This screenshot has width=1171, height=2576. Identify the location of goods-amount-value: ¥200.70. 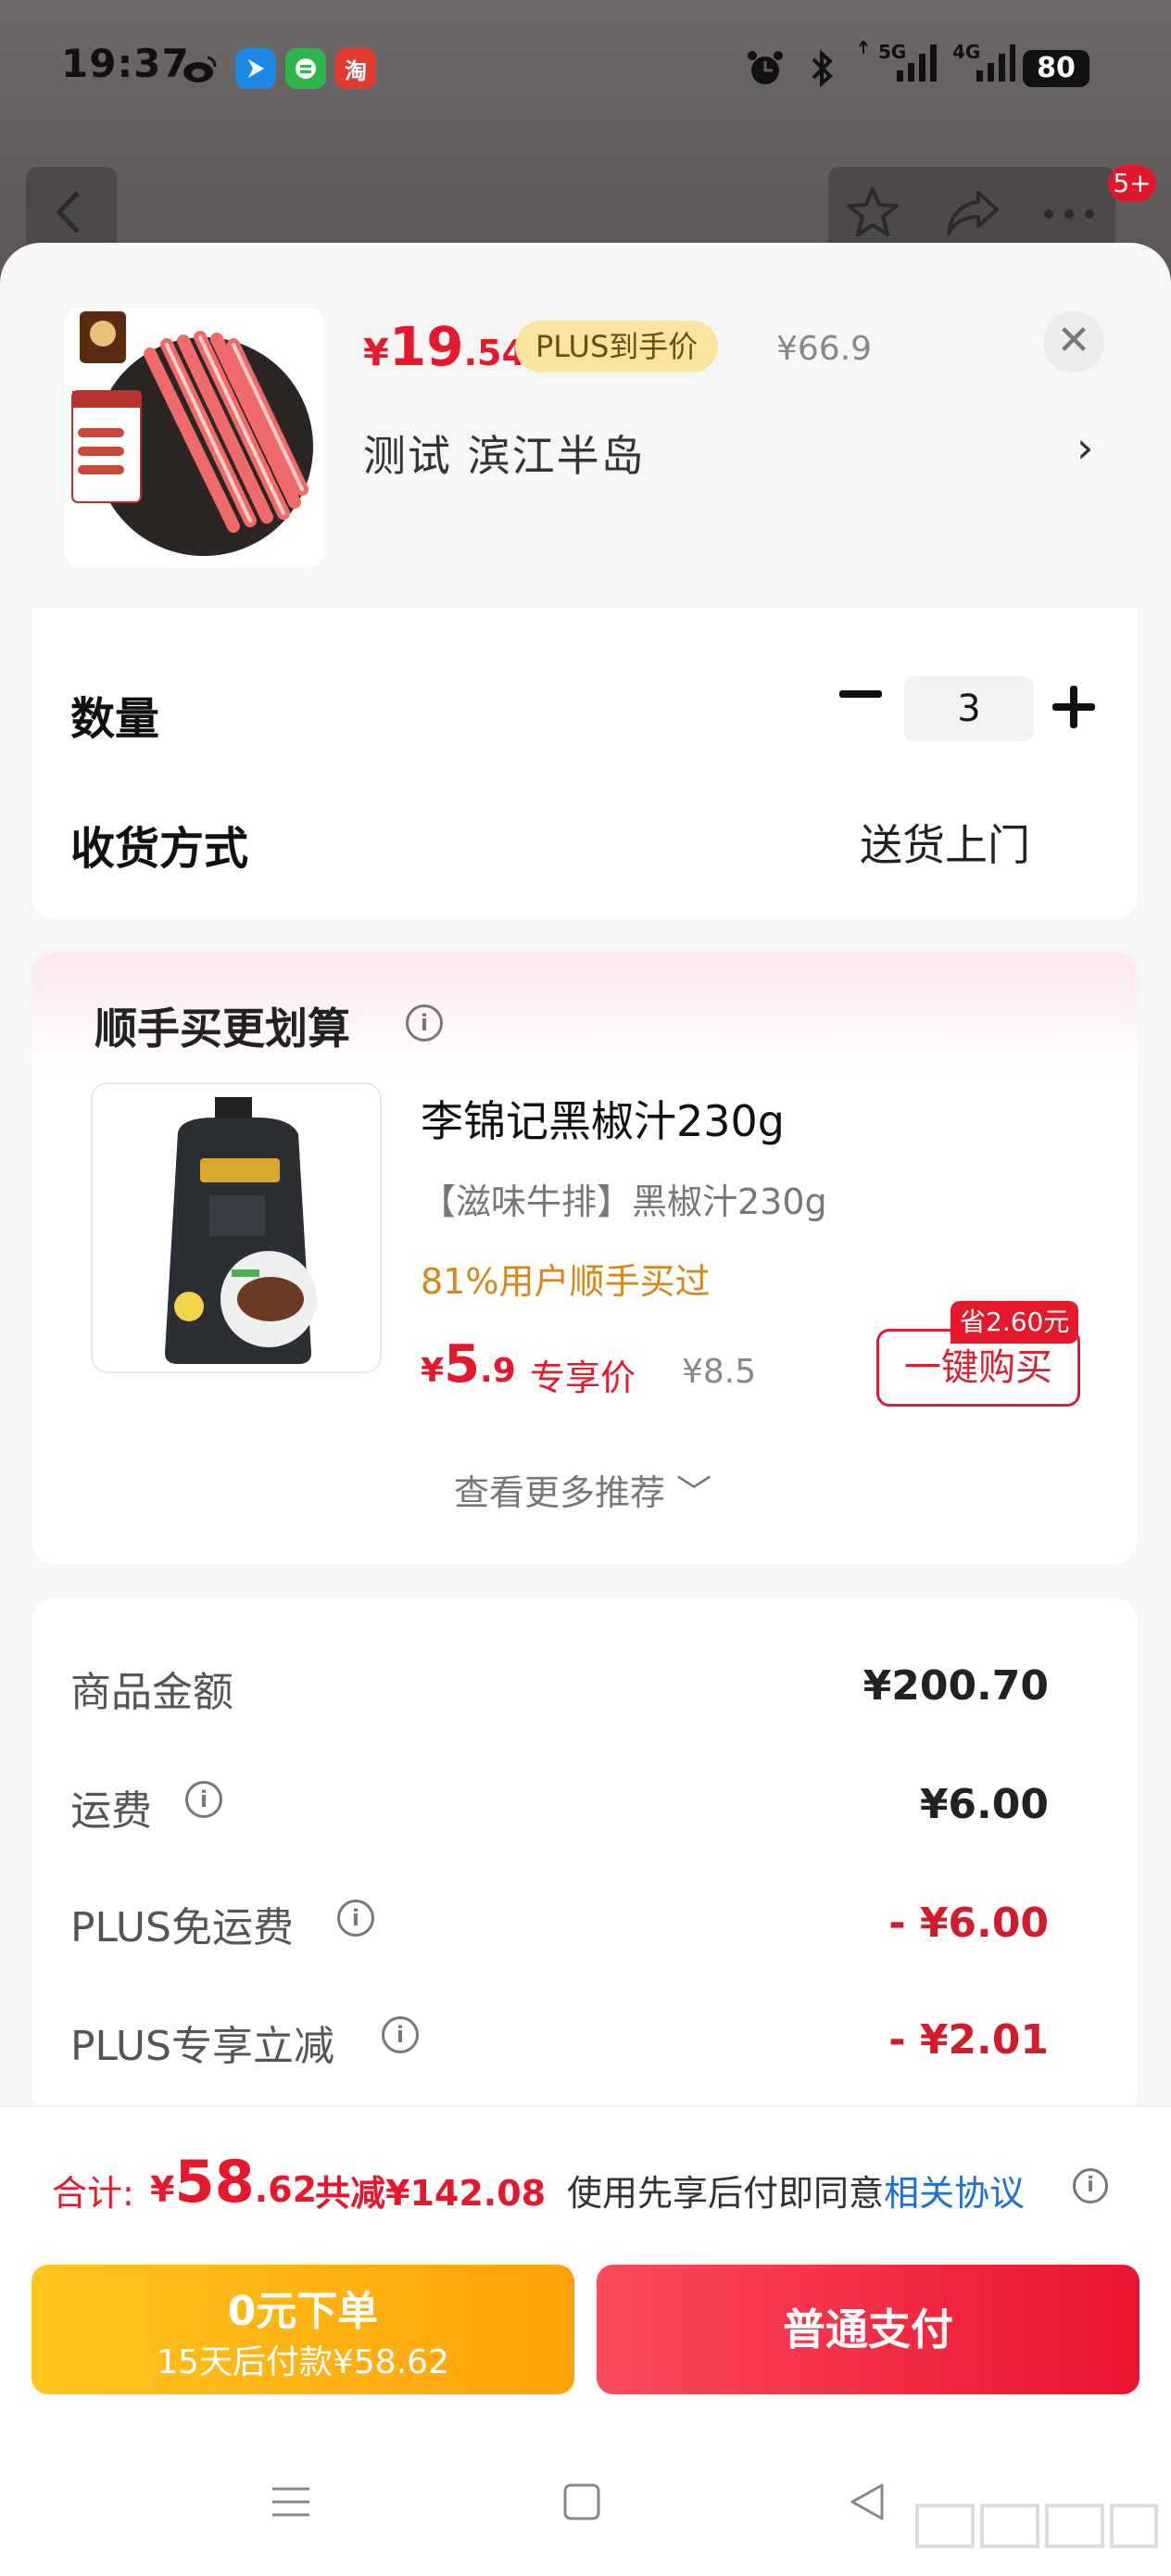
(956, 1686).